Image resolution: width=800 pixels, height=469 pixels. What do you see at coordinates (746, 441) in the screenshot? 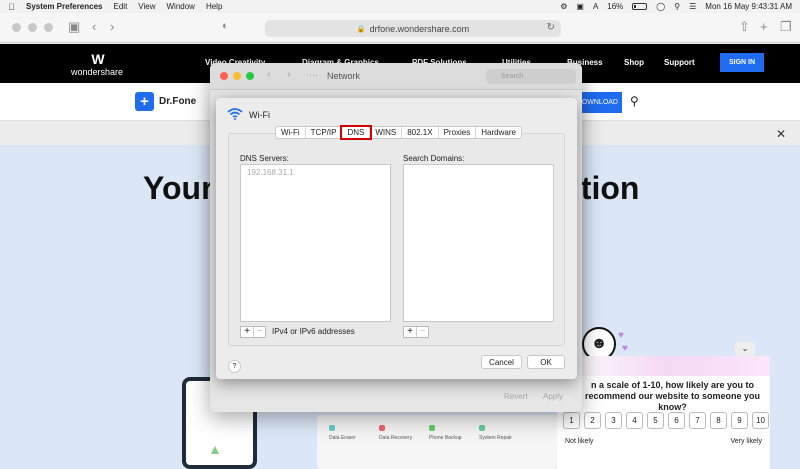
I see `very-likely-label: Very likely` at bounding box center [746, 441].